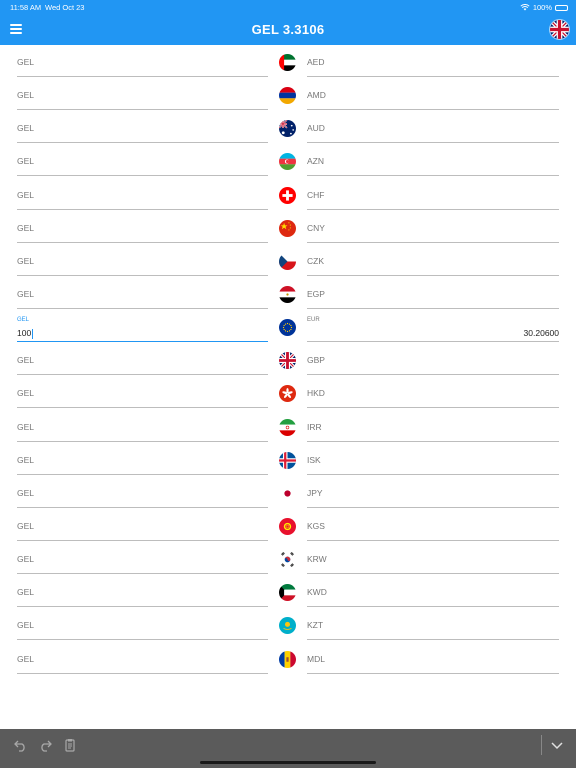  Describe the element at coordinates (433, 359) in the screenshot. I see `currency-field-gbp: GBP` at that location.